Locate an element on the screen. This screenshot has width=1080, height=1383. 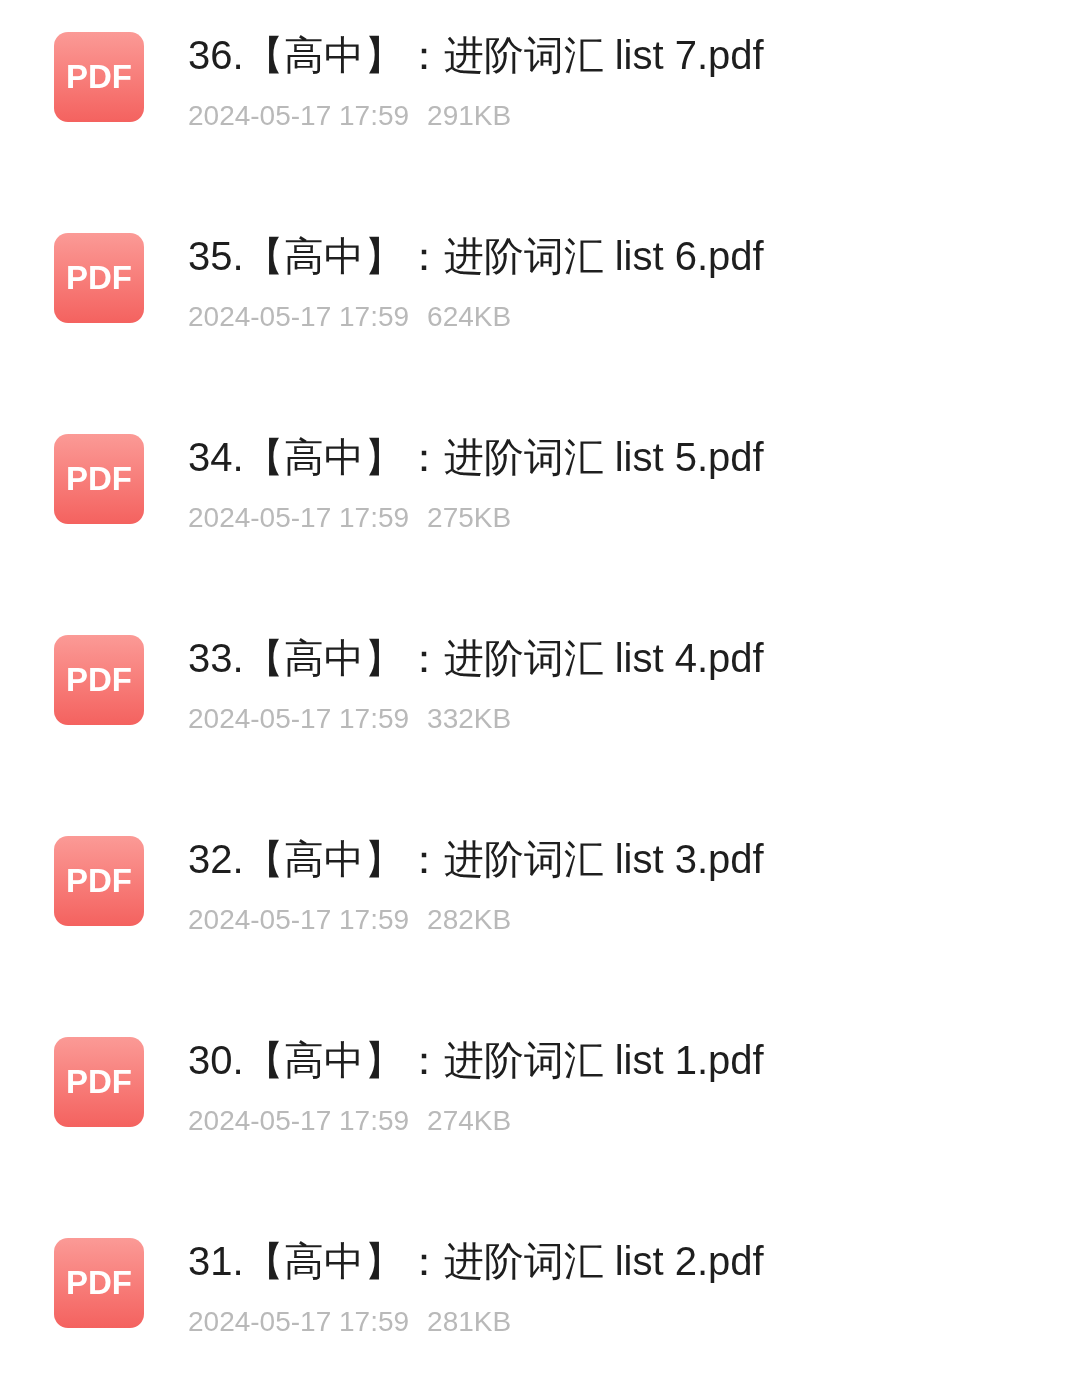
file-size: 281KB is located at coordinates (469, 1322).